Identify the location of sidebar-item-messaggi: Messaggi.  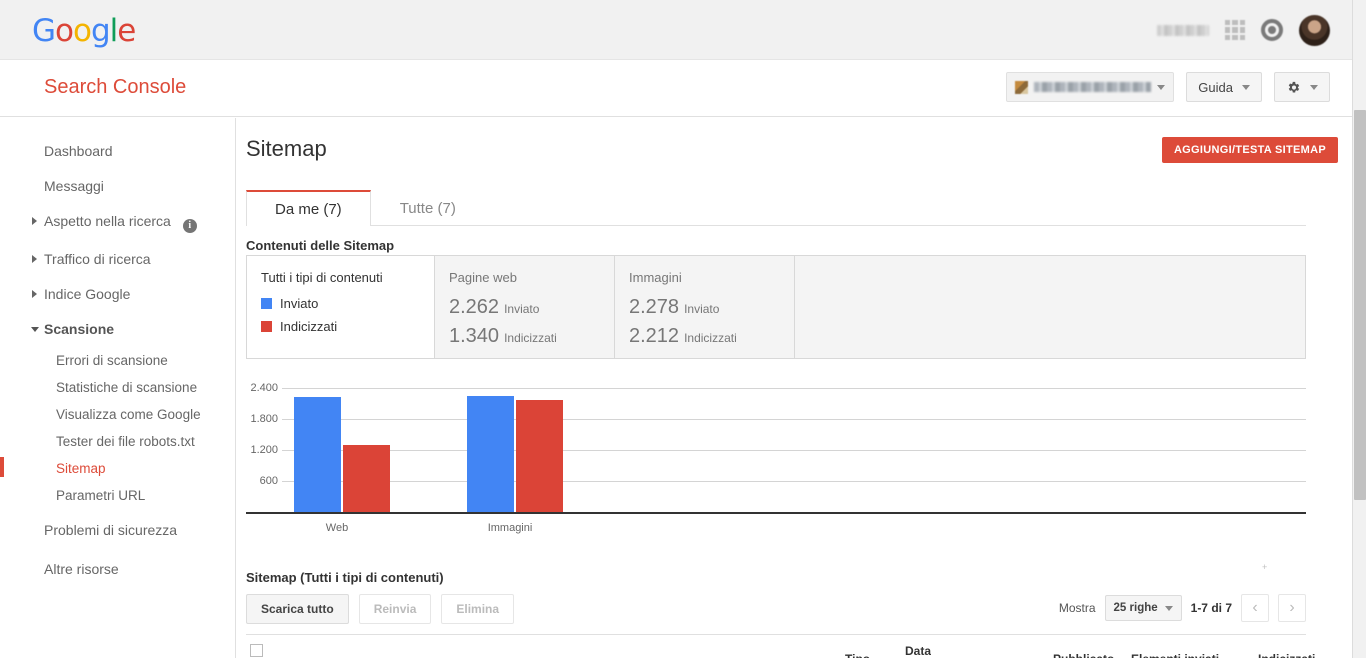
(117, 186).